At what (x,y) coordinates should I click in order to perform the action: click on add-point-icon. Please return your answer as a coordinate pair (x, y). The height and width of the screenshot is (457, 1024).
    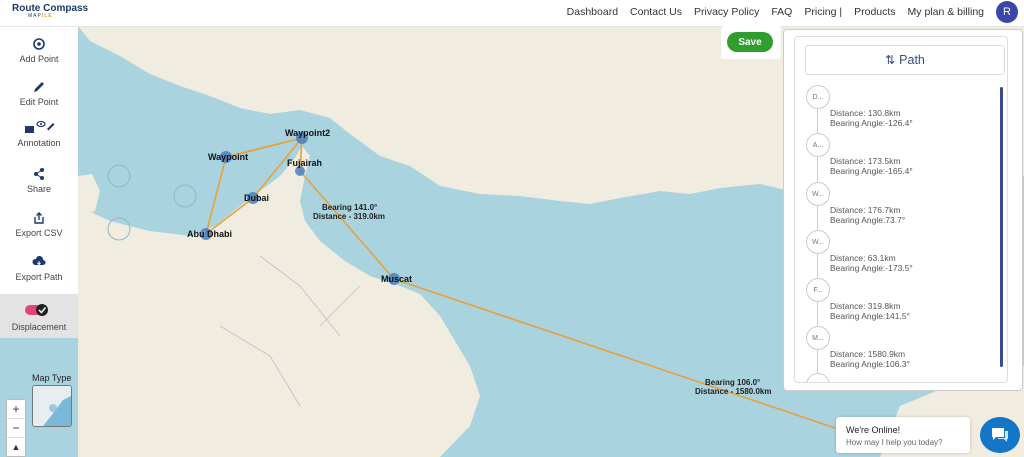
    Looking at the image, I should click on (39, 44).